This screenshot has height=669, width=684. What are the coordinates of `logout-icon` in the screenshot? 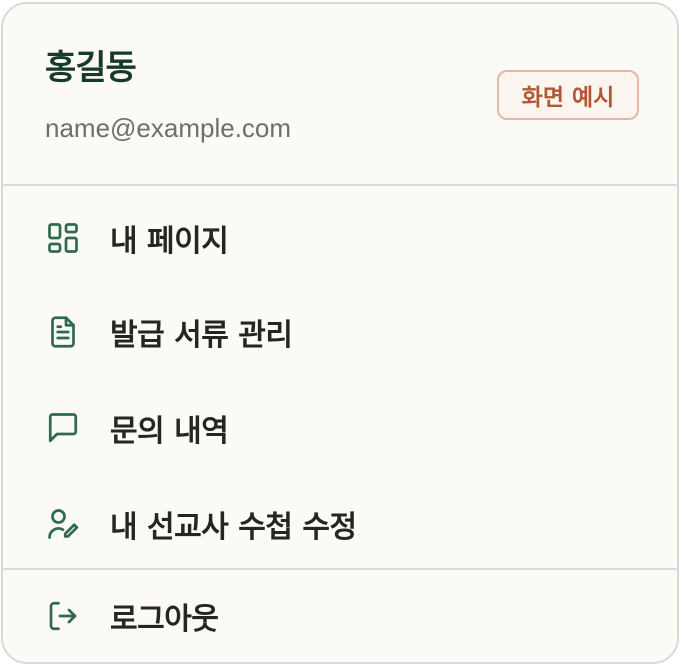 It's located at (63, 616).